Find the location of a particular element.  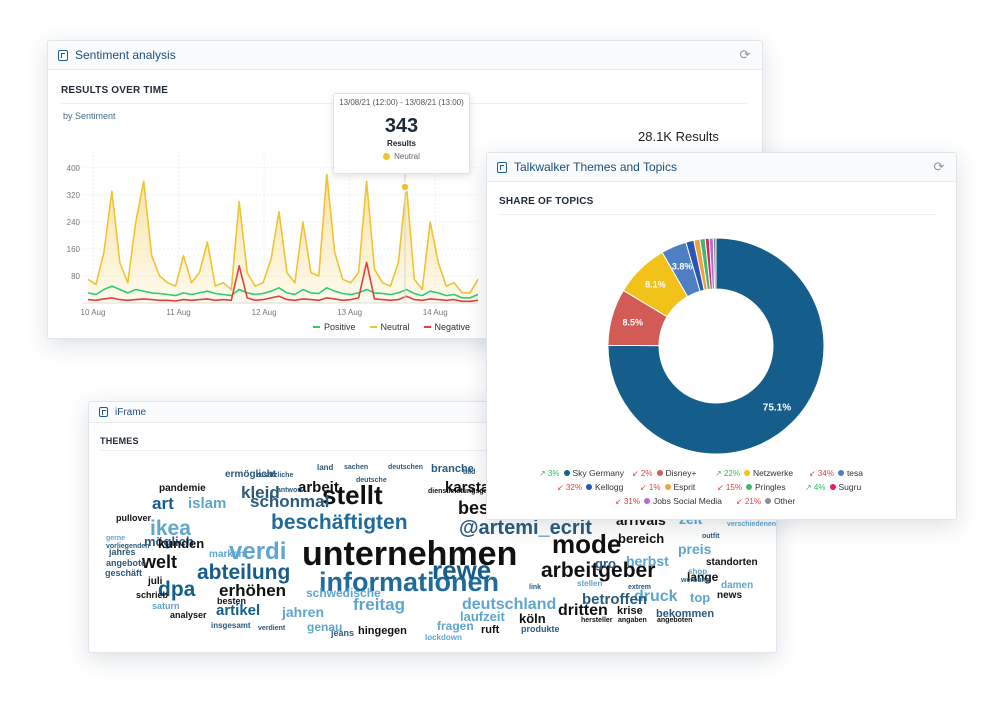

word-cloud-term: ruft is located at coordinates (490, 630).